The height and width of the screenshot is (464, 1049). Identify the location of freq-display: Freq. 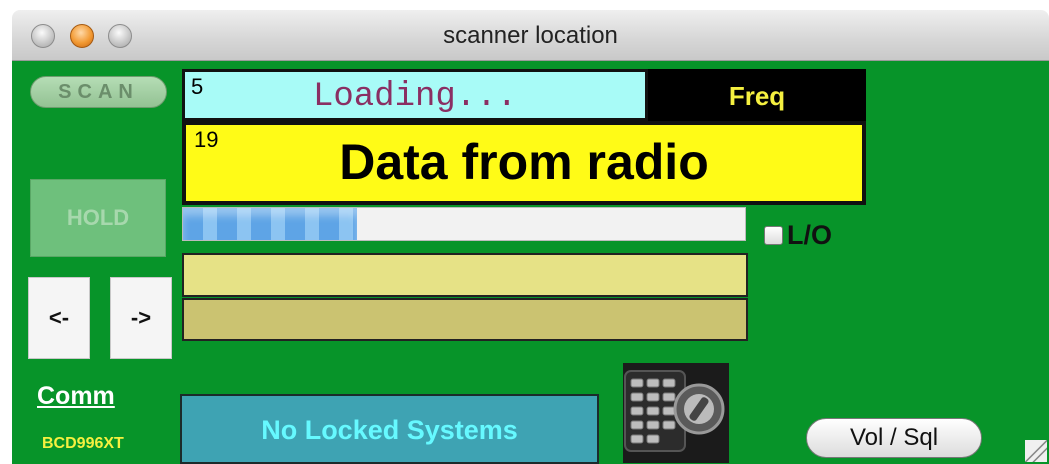
(757, 95).